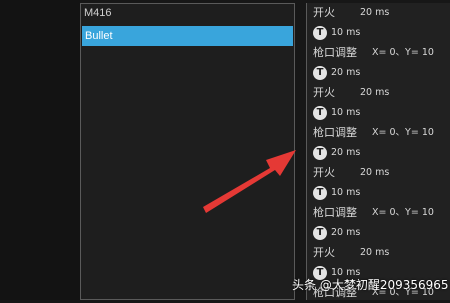  I want to click on arrow-shape, so click(249, 181).